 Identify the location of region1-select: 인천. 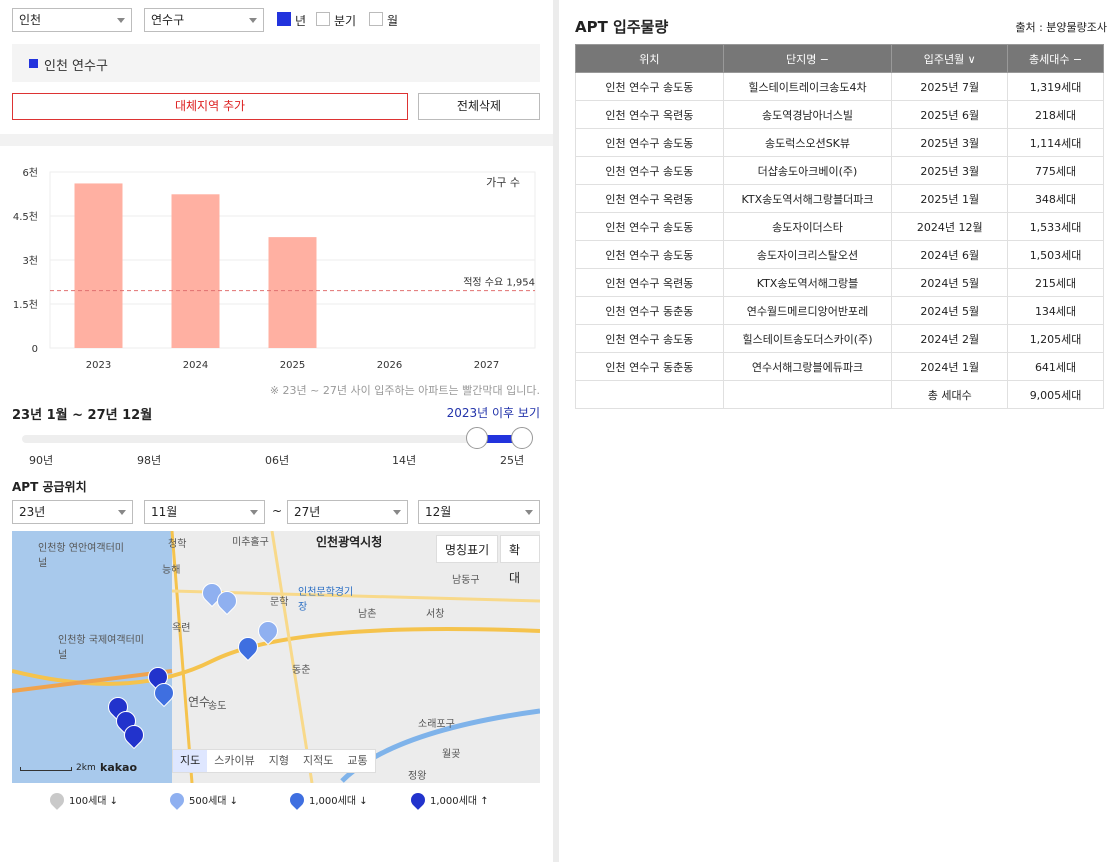
(72, 20).